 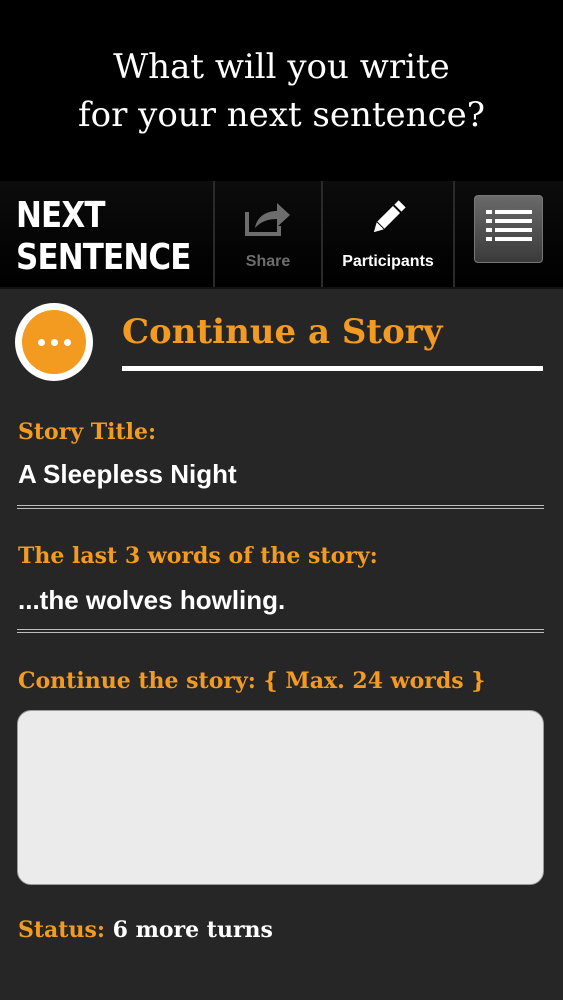 I want to click on pencil-icon, so click(x=388, y=220).